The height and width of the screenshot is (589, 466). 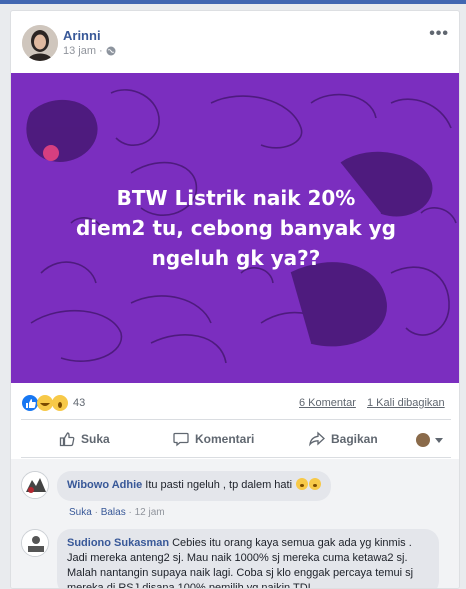 I want to click on top-nav-bar, so click(x=233, y=2).